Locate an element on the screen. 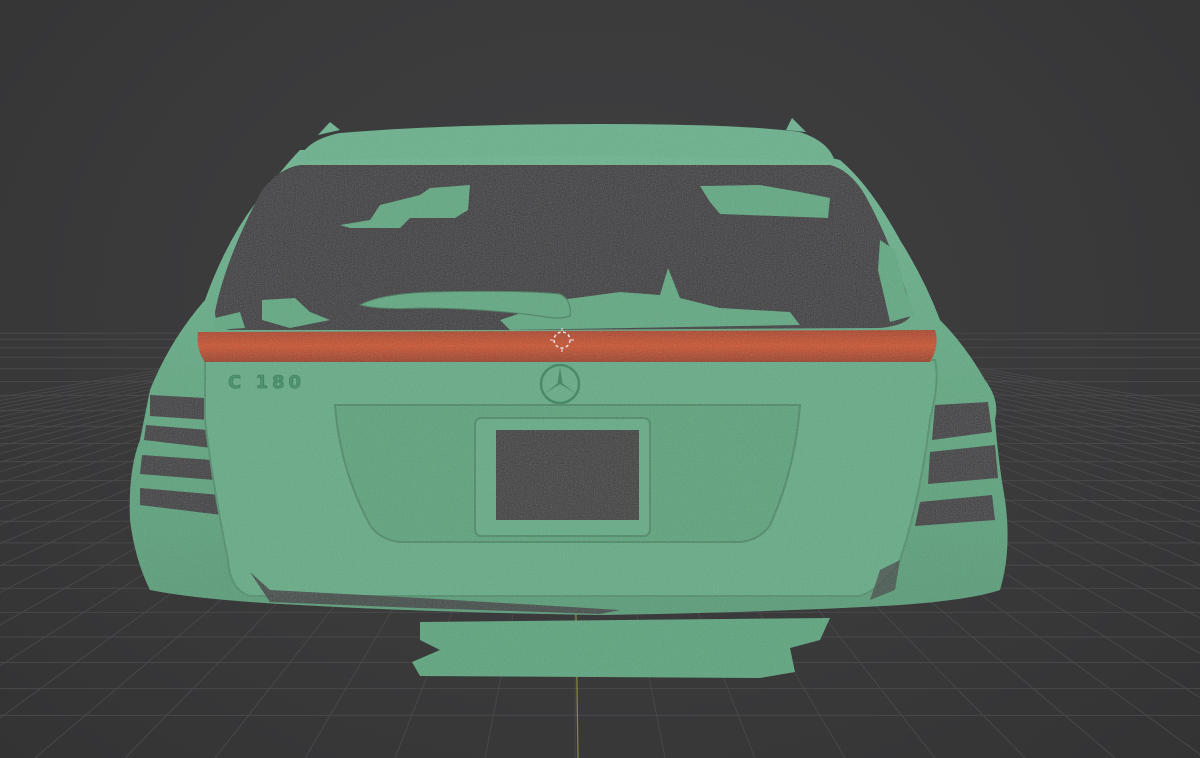 This screenshot has height=758, width=1200. model-badge: C 180 is located at coordinates (266, 382).